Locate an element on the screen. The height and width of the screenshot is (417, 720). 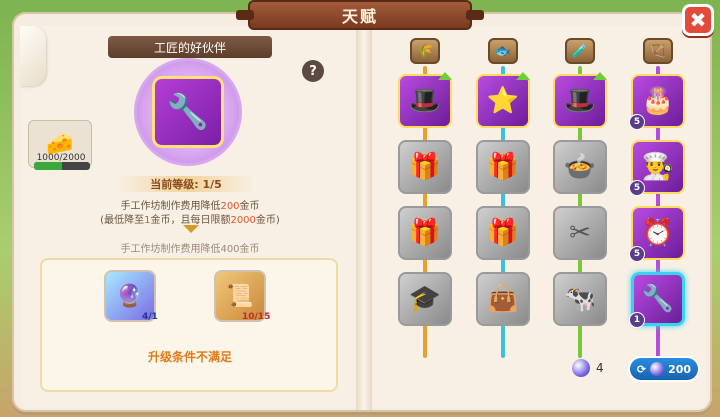
pot-icon: 🍲 is located at coordinates (580, 167).